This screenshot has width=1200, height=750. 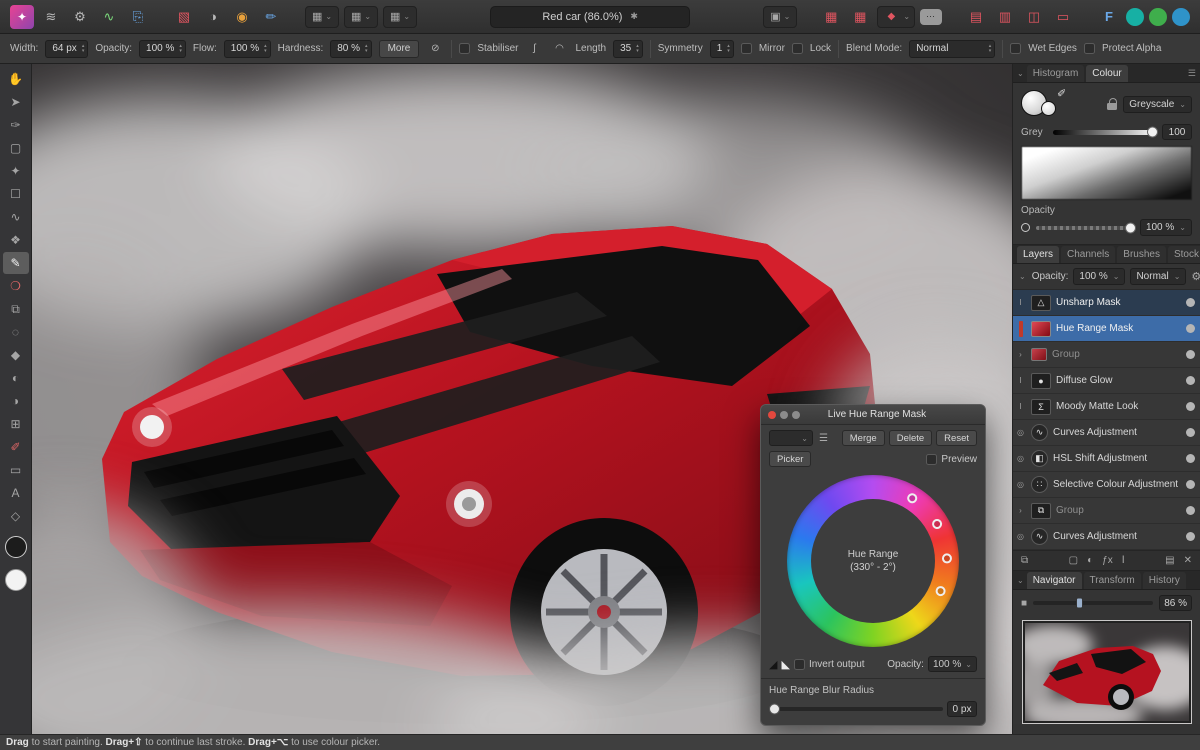 What do you see at coordinates (16, 424) in the screenshot?
I see `mesh-warp-tool: ⊞` at bounding box center [16, 424].